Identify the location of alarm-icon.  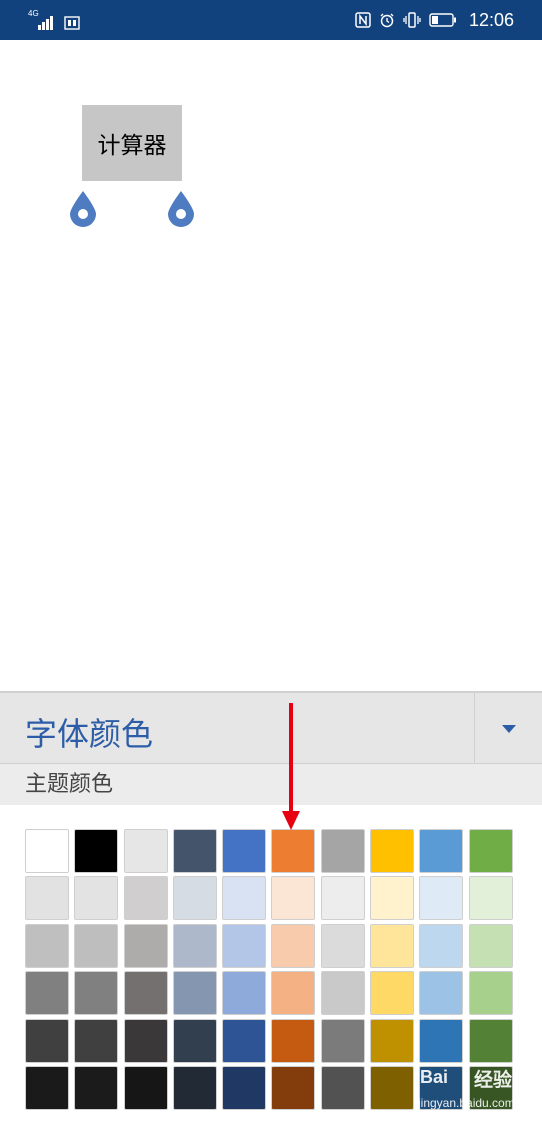
(387, 20).